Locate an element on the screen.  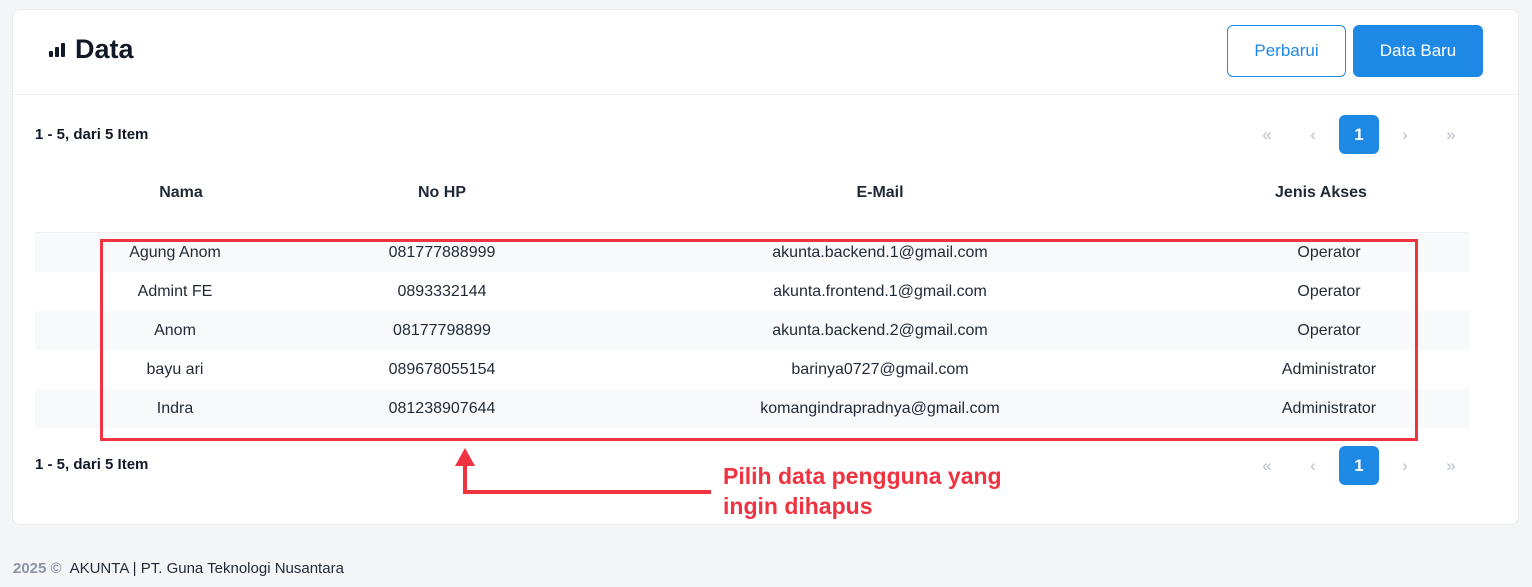
item-count-top: 1 - 5, dari 5 Item is located at coordinates (92, 134).